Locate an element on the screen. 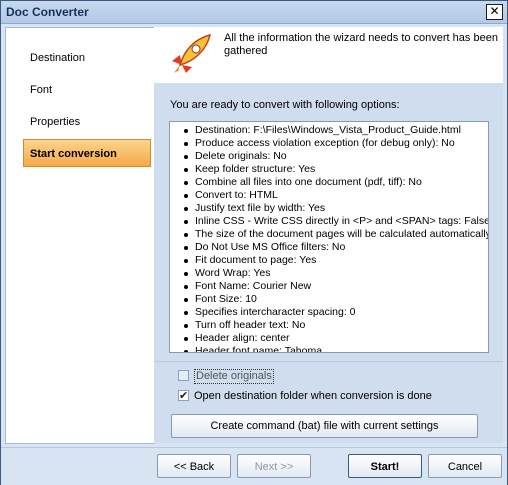 The width and height of the screenshot is (508, 485). open-folder-checkbox is located at coordinates (183, 396).